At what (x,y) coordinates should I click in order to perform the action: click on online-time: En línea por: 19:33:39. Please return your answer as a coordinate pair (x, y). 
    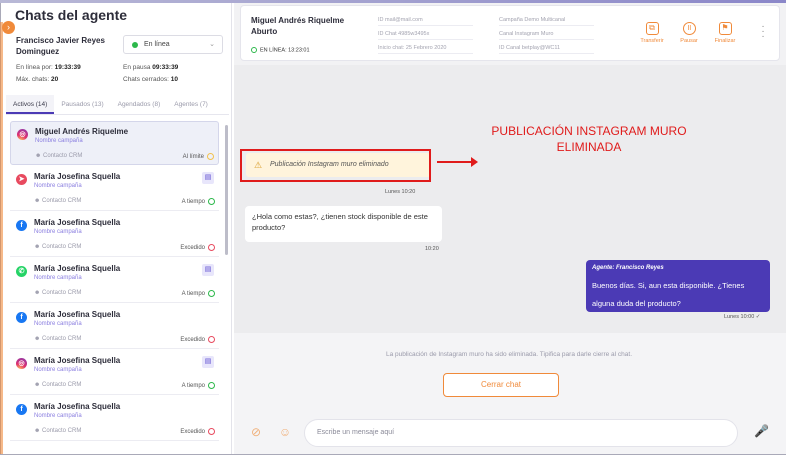
    Looking at the image, I should click on (48, 67).